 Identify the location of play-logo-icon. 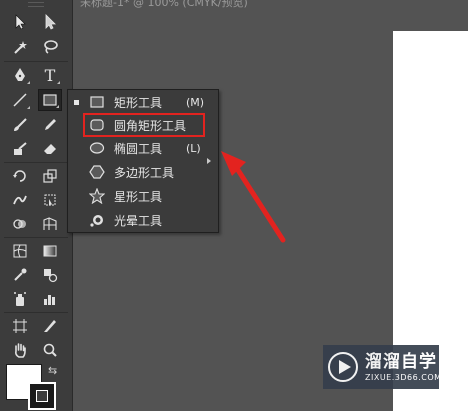
(343, 367).